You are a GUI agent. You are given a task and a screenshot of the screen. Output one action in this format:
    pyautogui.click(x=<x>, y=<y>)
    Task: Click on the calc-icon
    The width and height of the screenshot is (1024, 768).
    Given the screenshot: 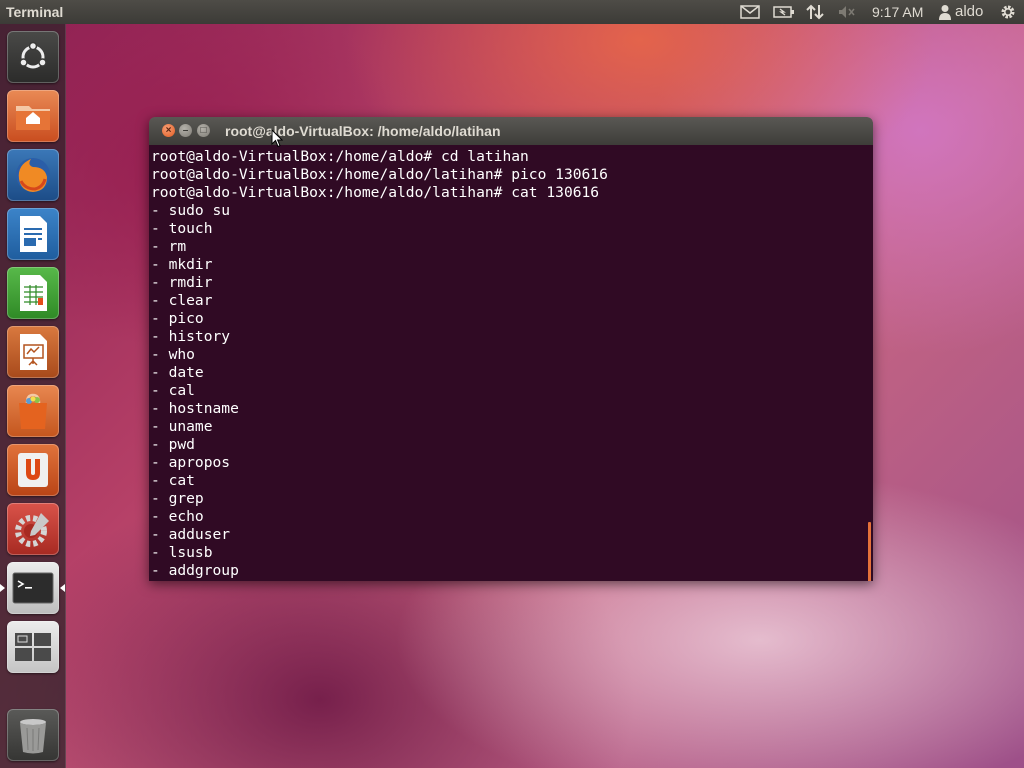 What is the action you would take?
    pyautogui.click(x=33, y=293)
    